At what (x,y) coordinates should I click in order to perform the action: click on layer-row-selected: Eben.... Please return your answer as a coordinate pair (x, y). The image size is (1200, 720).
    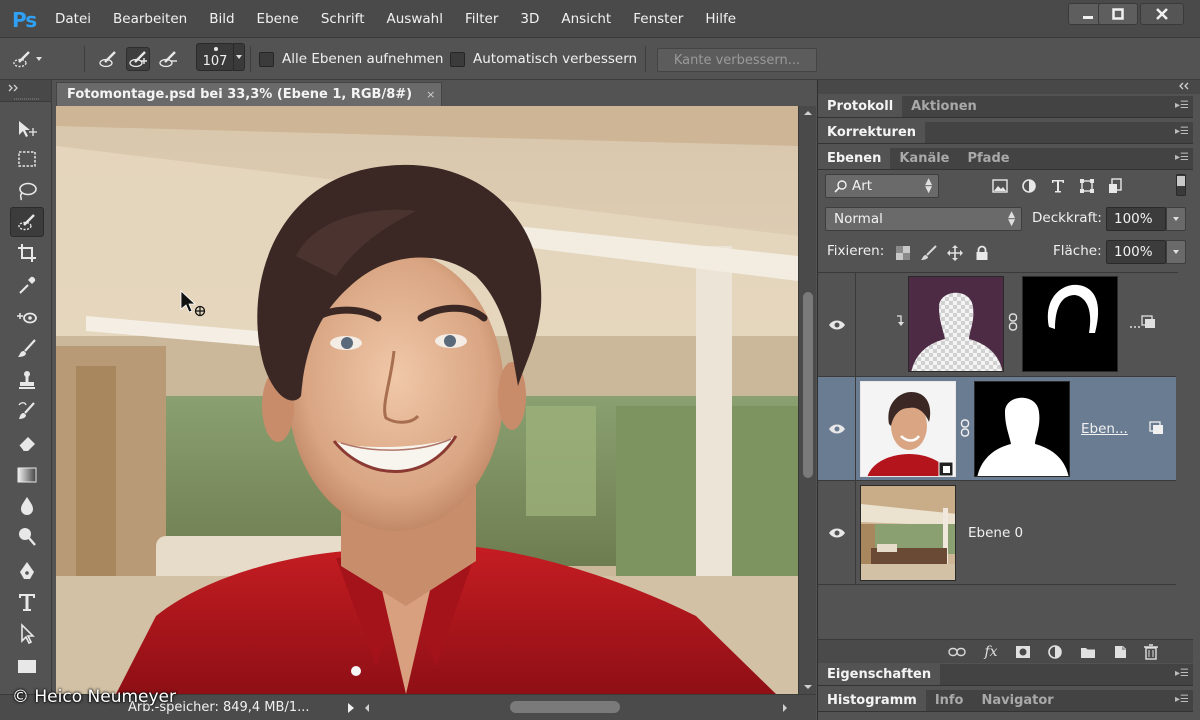
    Looking at the image, I should click on (997, 429).